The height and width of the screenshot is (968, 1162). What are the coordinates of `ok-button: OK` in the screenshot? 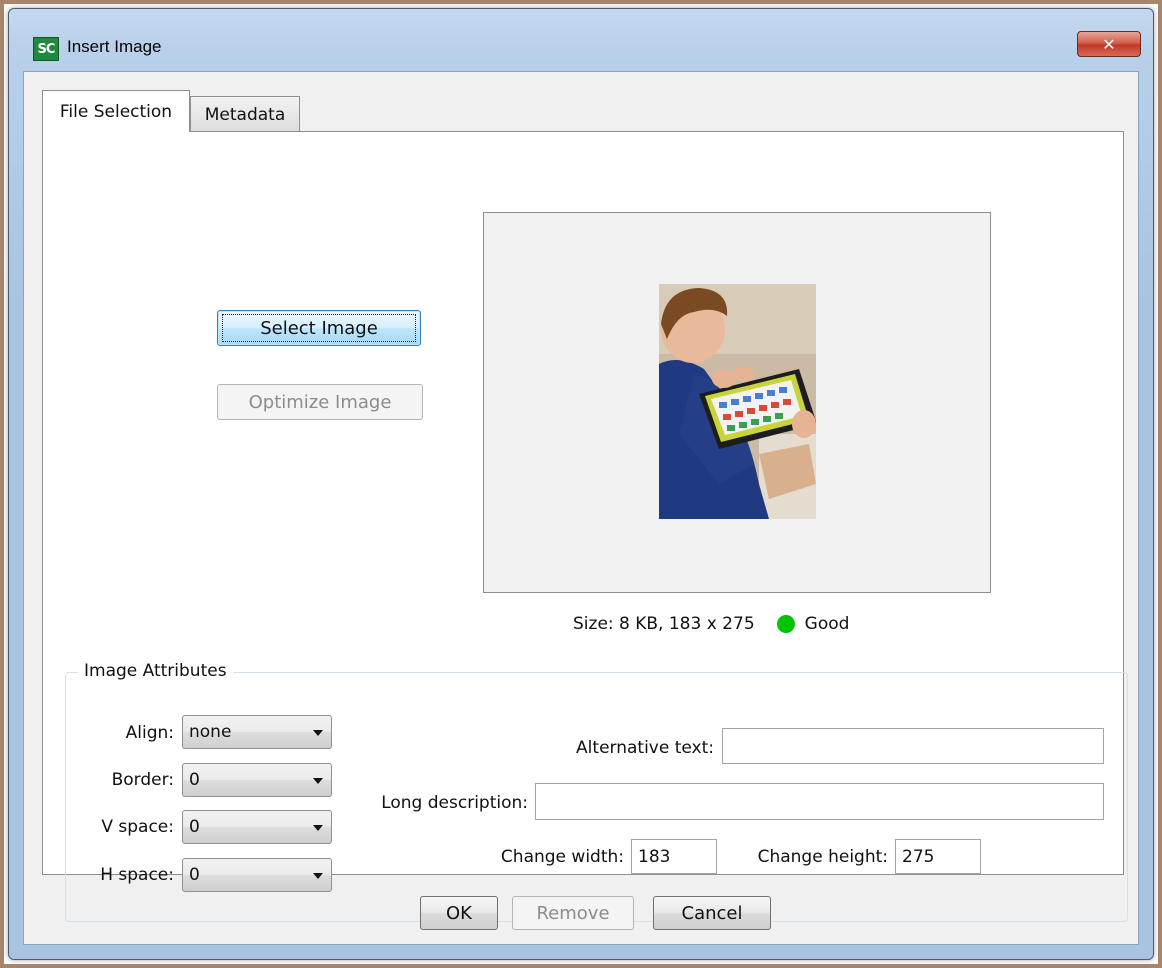 It's located at (459, 913).